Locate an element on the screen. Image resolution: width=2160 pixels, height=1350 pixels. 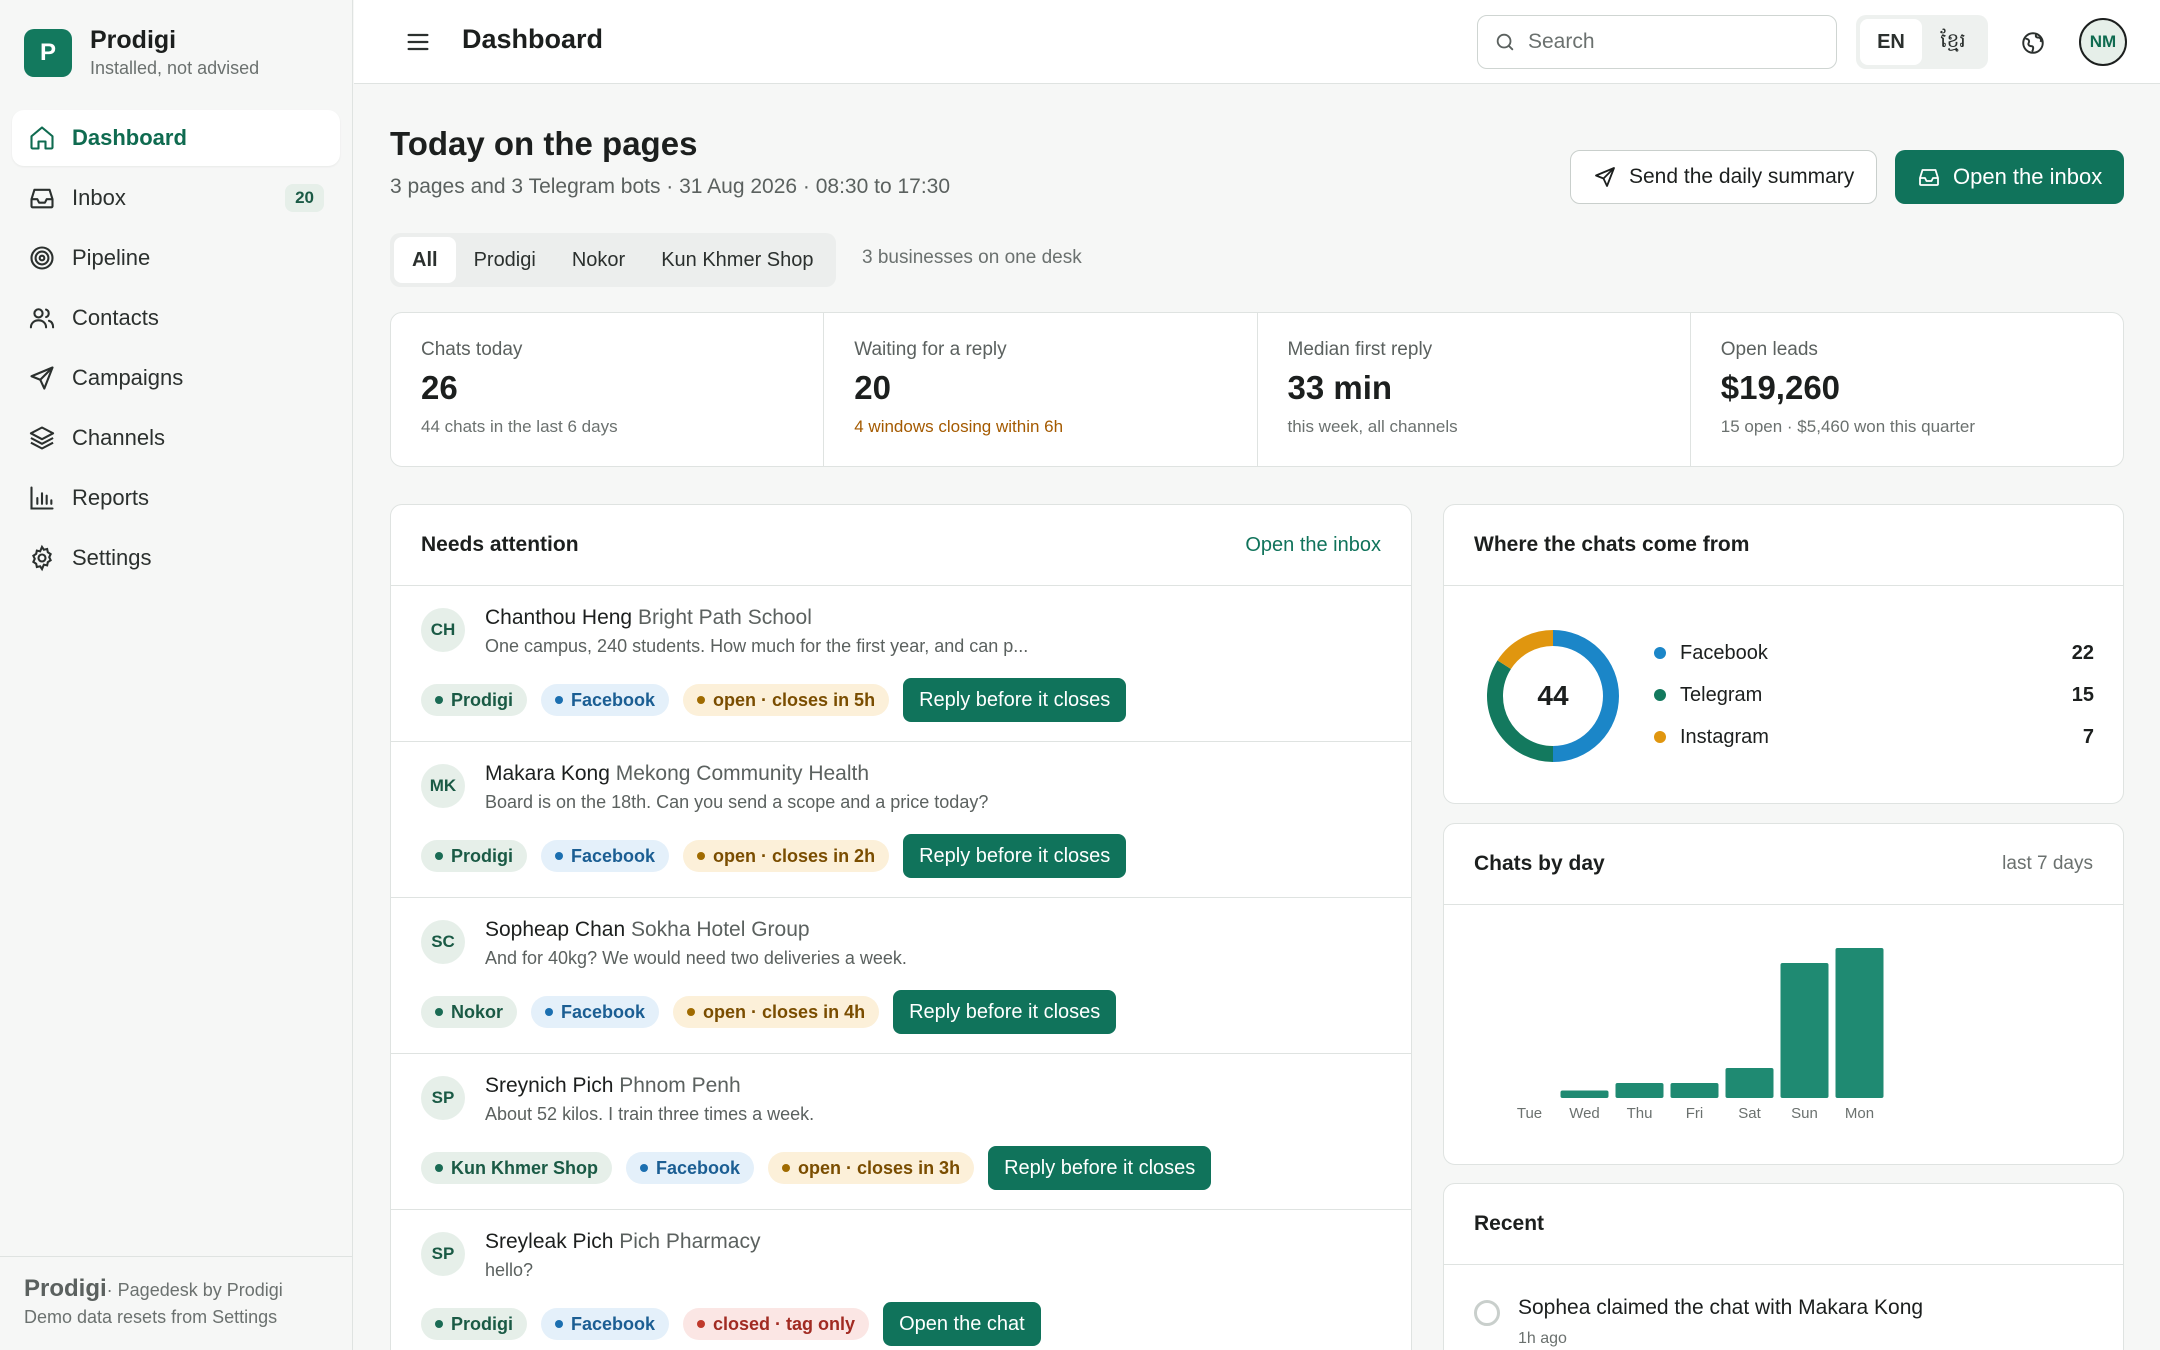
bar-wed is located at coordinates (1584, 1094).